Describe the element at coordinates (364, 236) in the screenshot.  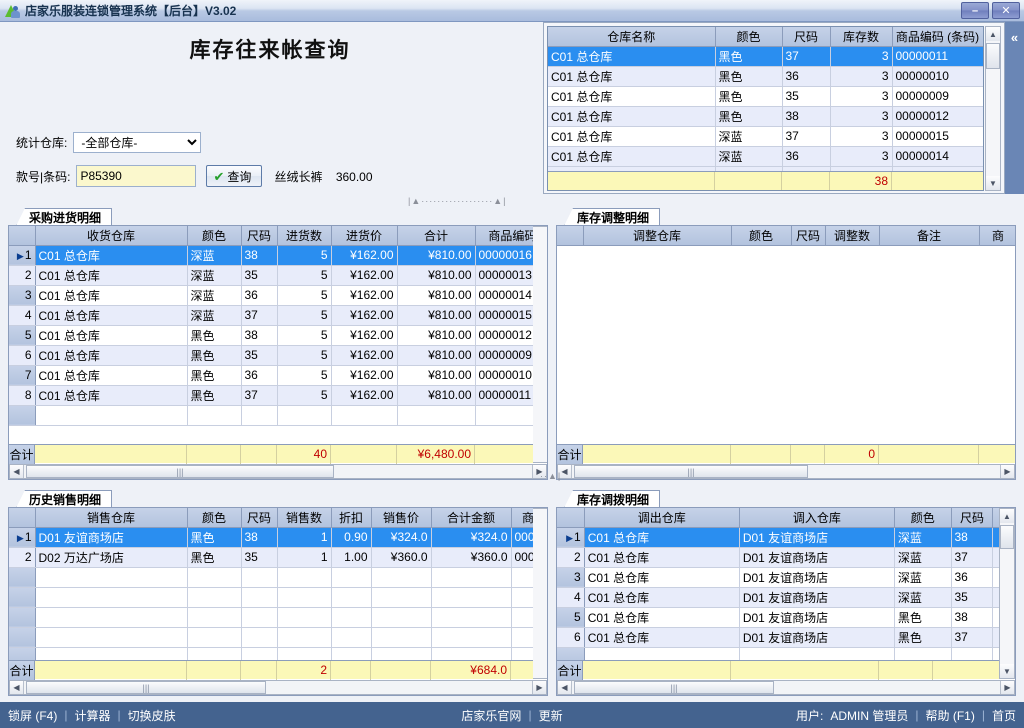
I see `column-header: 进货价` at that location.